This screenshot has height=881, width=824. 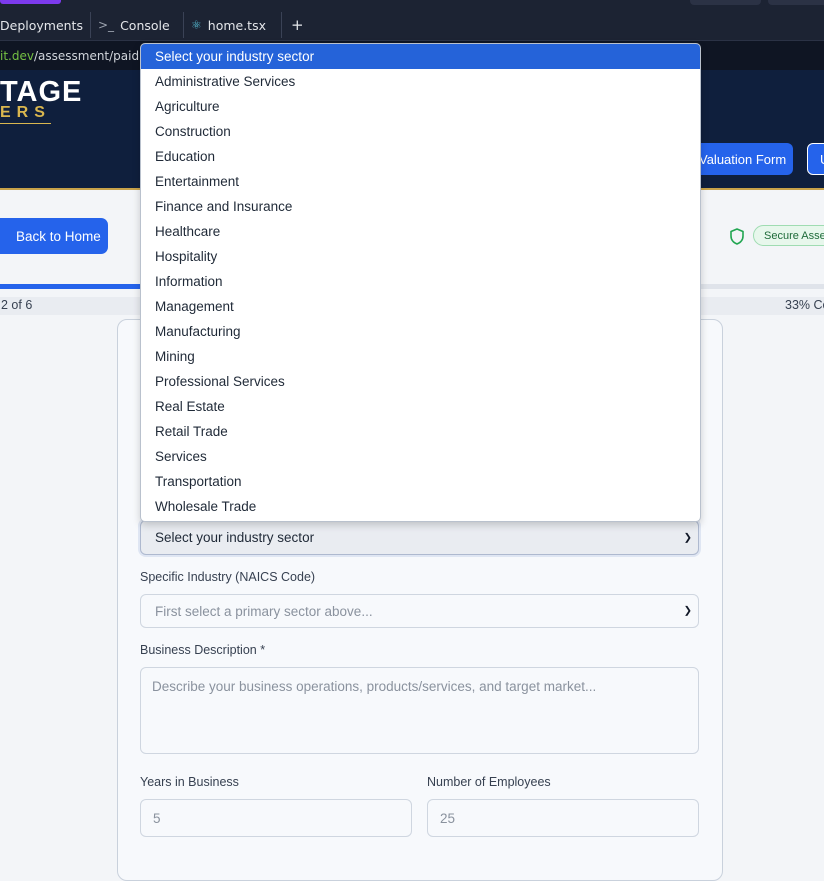 I want to click on dropdown-option: Real Estate, so click(x=420, y=406).